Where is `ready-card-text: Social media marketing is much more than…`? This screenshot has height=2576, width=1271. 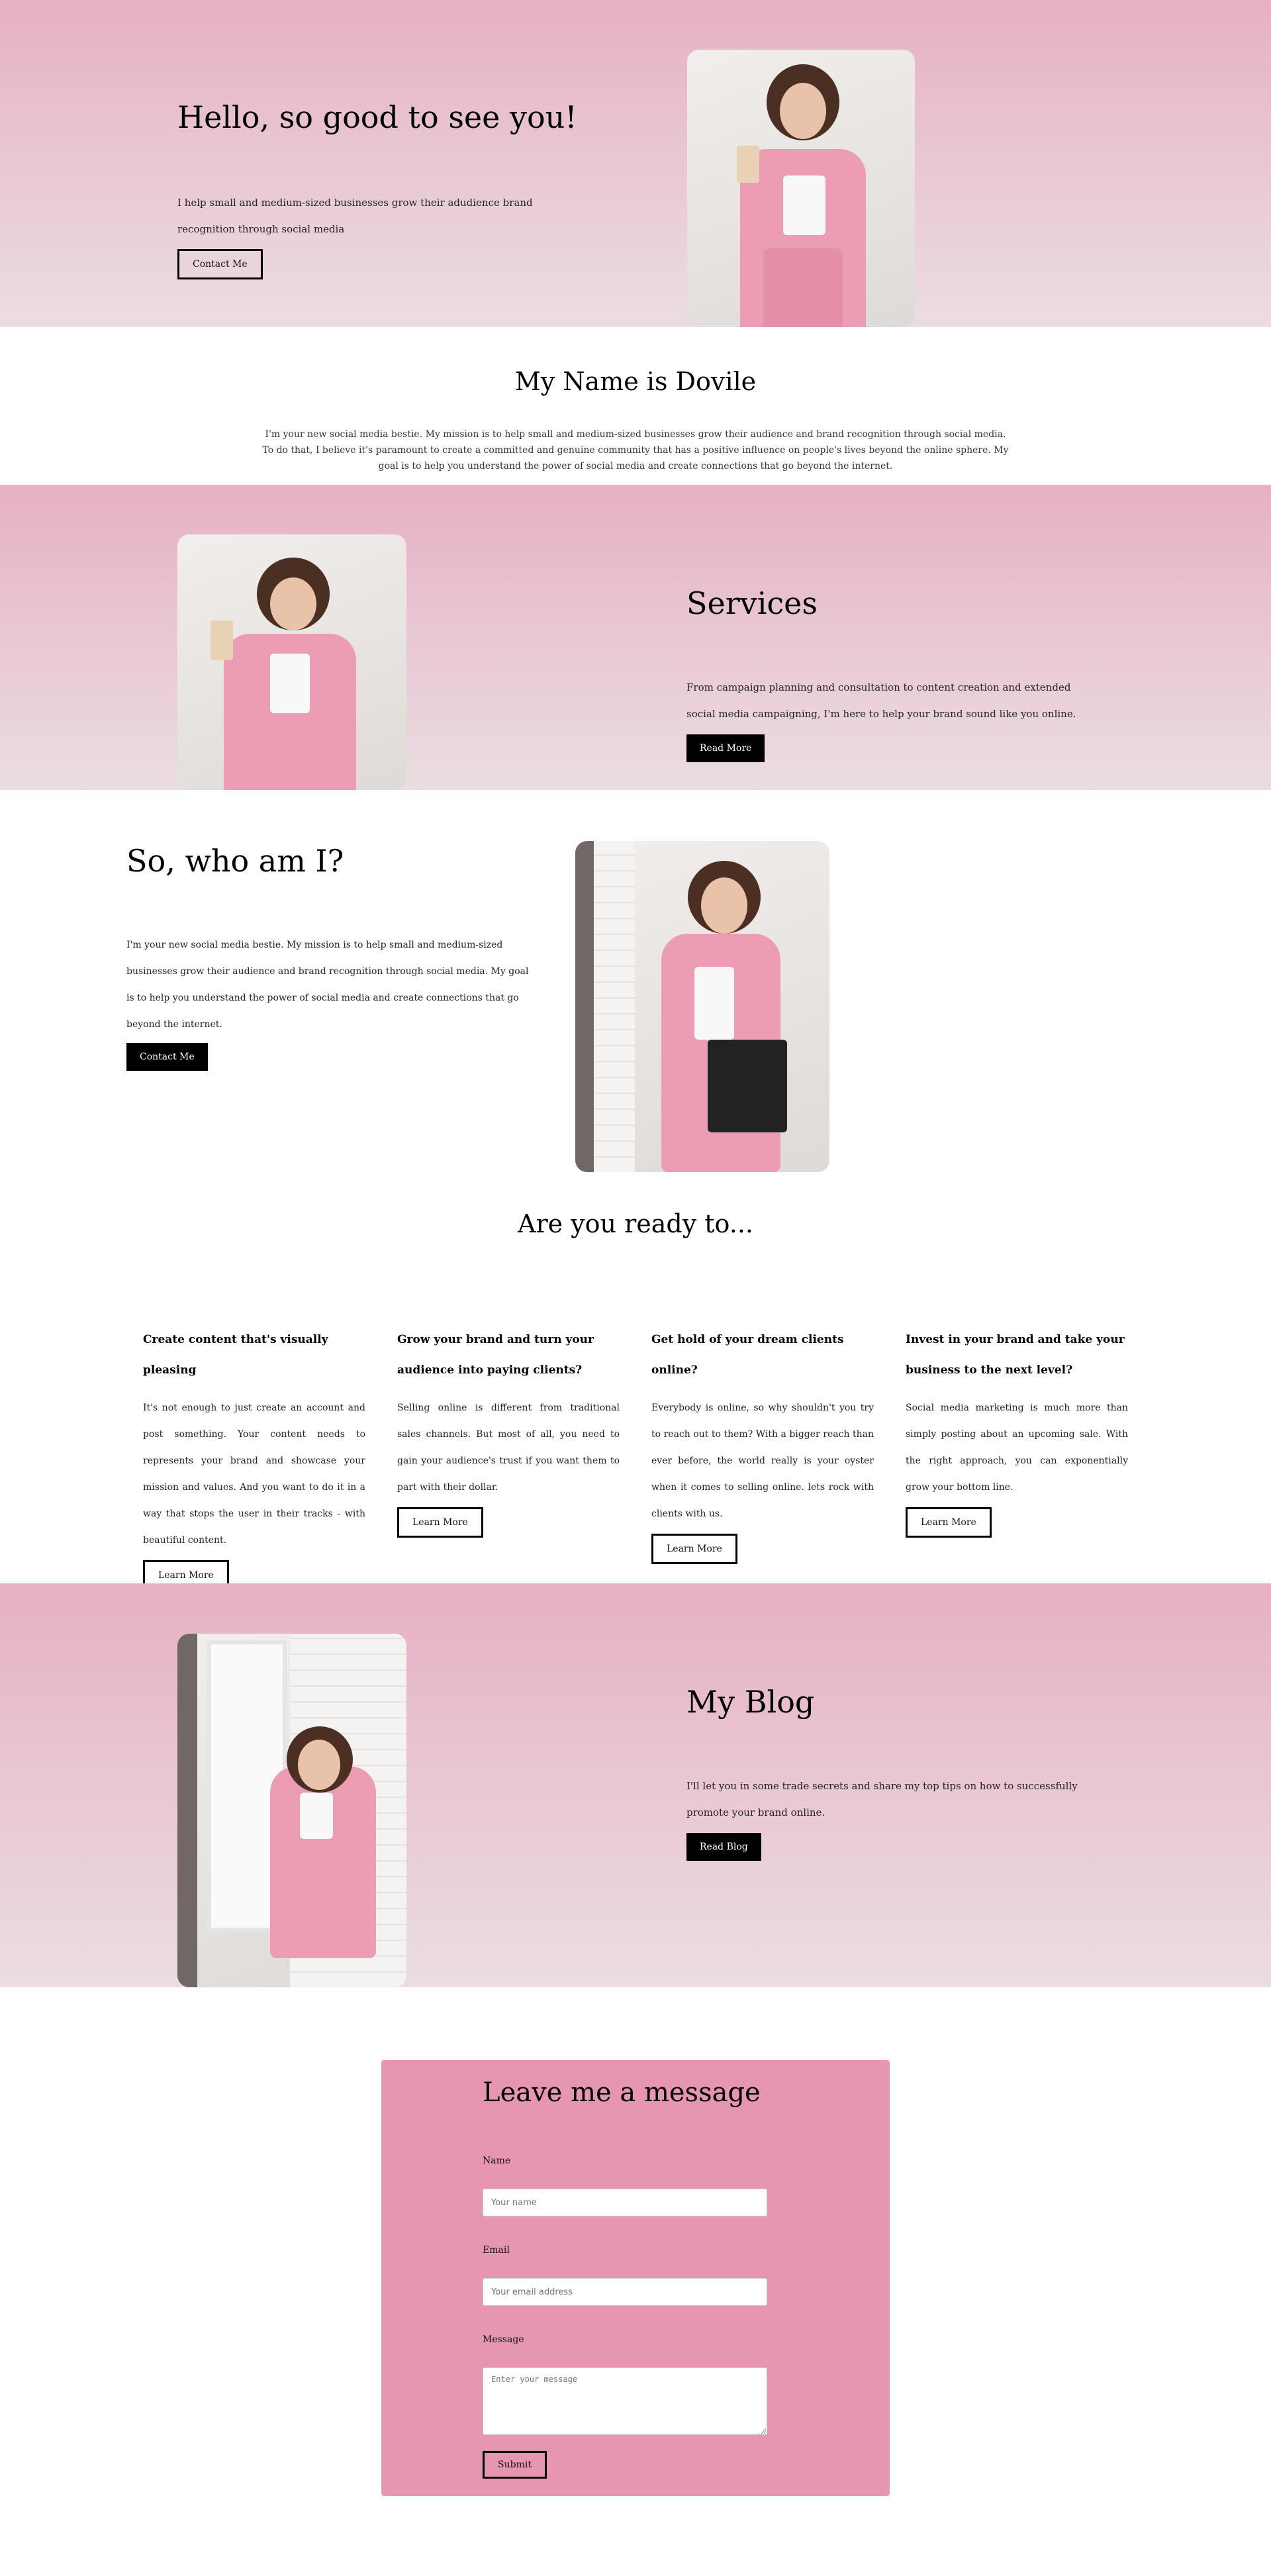 ready-card-text: Social media marketing is much more than… is located at coordinates (1017, 1448).